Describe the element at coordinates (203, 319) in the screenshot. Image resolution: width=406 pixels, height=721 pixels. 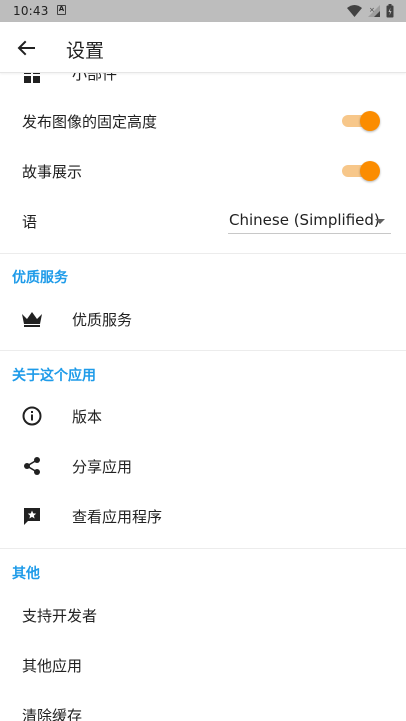
I see `setting-premium: 优质服务` at that location.